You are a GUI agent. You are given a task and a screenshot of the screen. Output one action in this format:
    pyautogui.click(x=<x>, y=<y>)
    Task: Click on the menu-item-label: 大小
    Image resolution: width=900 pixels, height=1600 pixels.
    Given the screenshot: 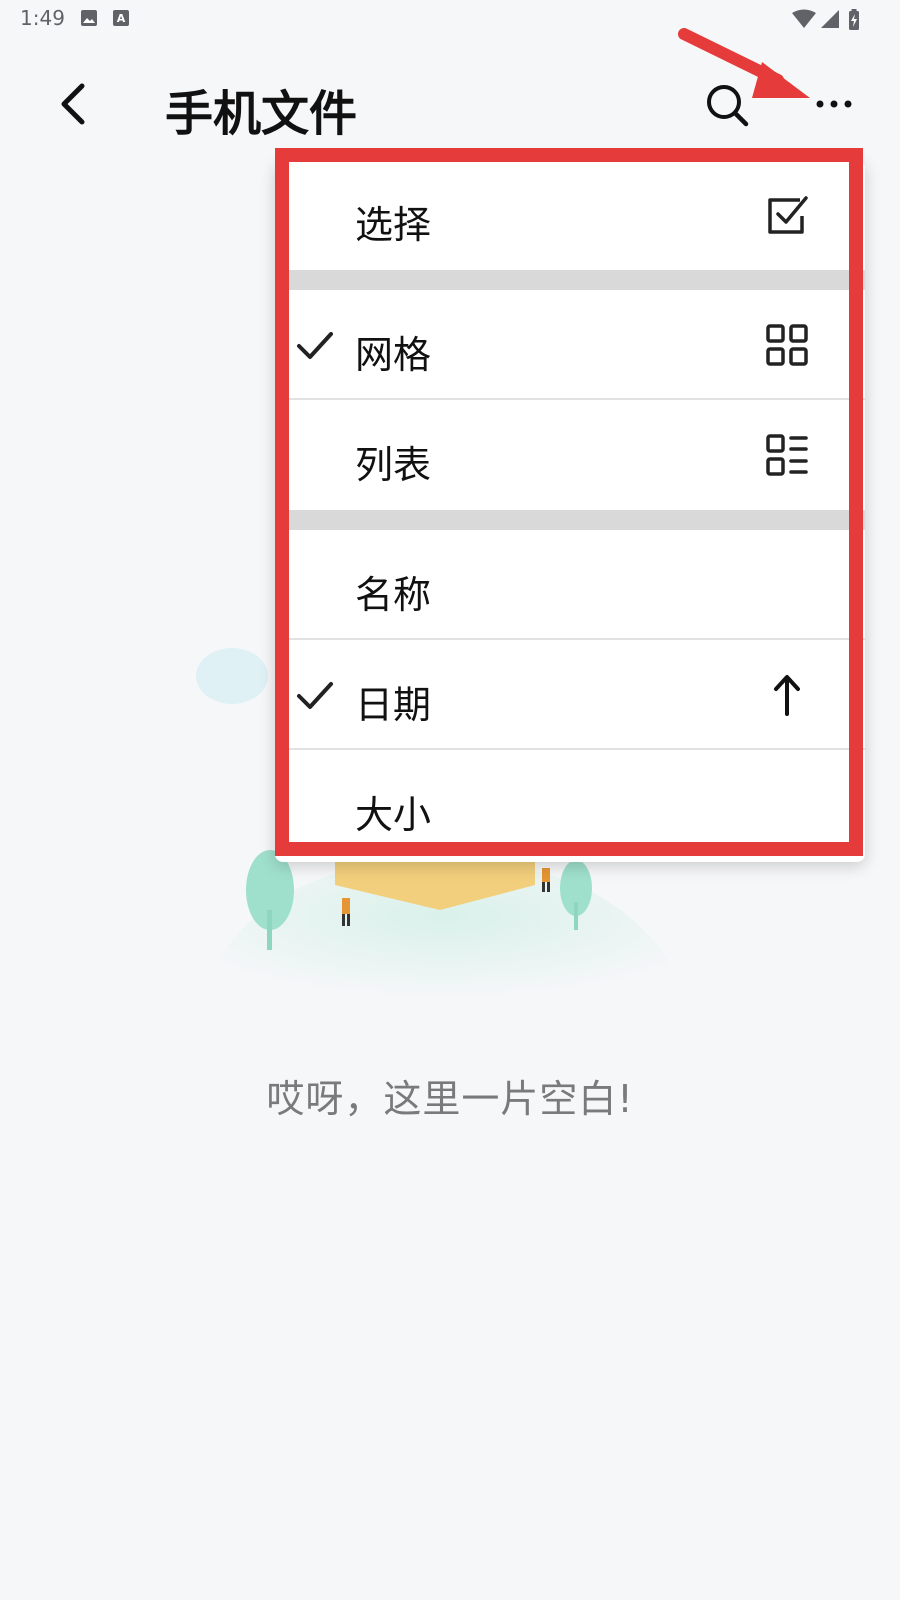 What is the action you would take?
    pyautogui.click(x=393, y=815)
    